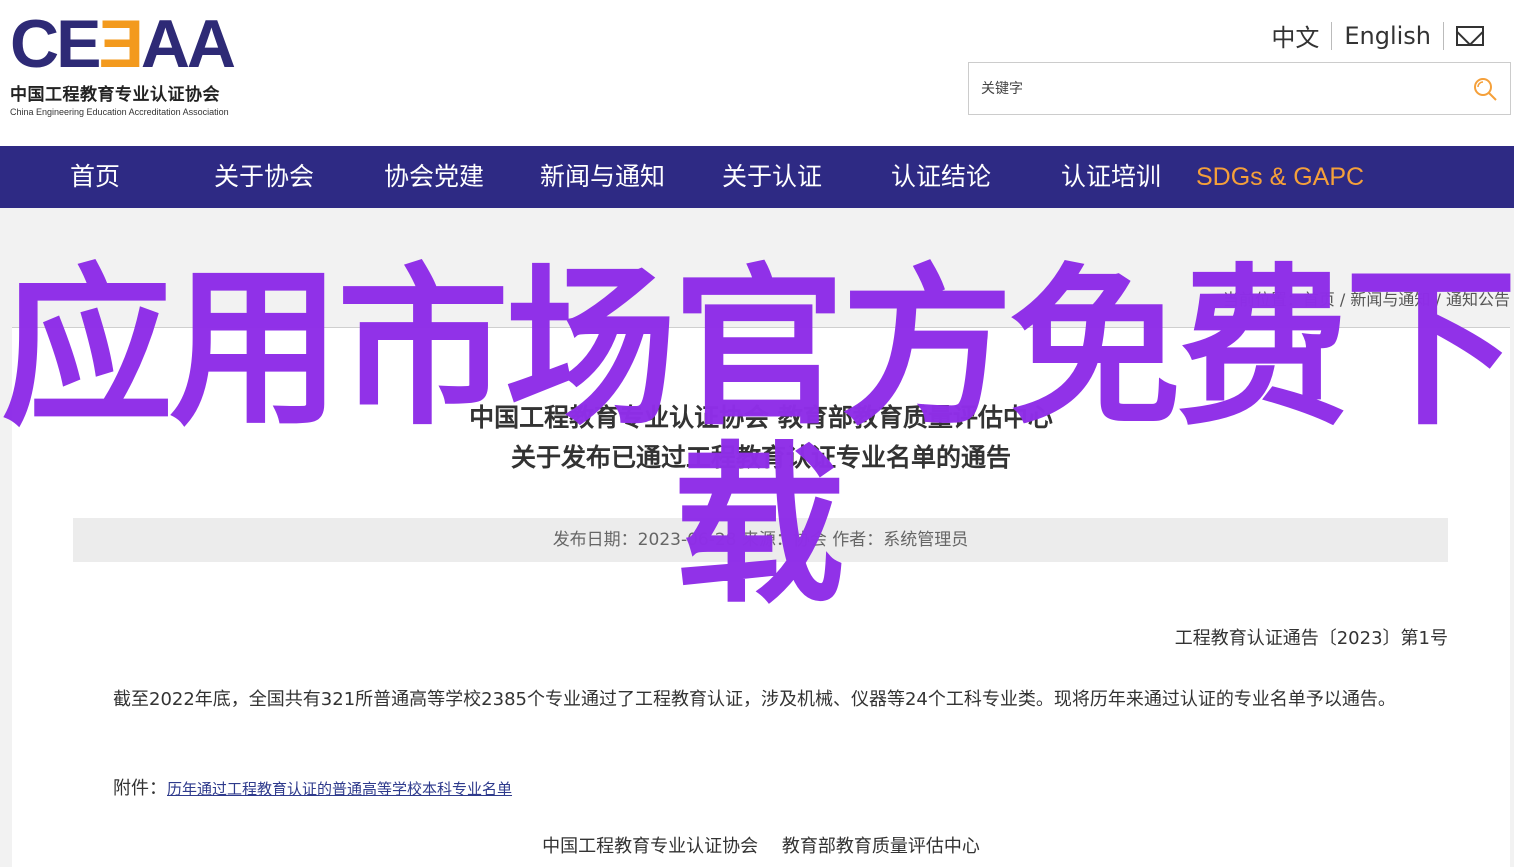 The width and height of the screenshot is (1514, 867). Describe the element at coordinates (760, 540) in the screenshot. I see `article-meta: 发布日期：2023-06-28 来源：协会 作者：系统管理员` at that location.